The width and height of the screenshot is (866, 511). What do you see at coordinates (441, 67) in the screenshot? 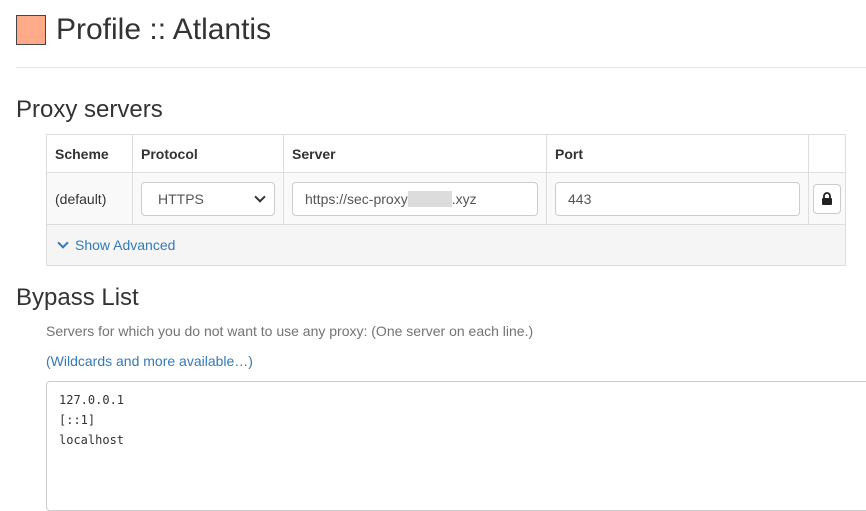
I see `header-divider` at bounding box center [441, 67].